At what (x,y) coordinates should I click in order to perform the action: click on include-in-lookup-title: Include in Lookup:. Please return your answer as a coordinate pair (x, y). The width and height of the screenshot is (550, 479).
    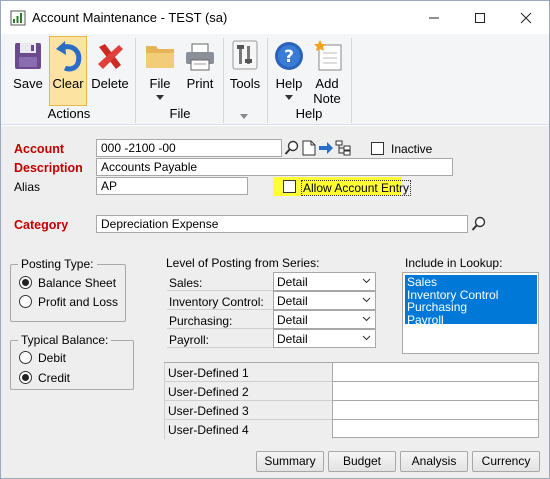
    Looking at the image, I should click on (454, 263).